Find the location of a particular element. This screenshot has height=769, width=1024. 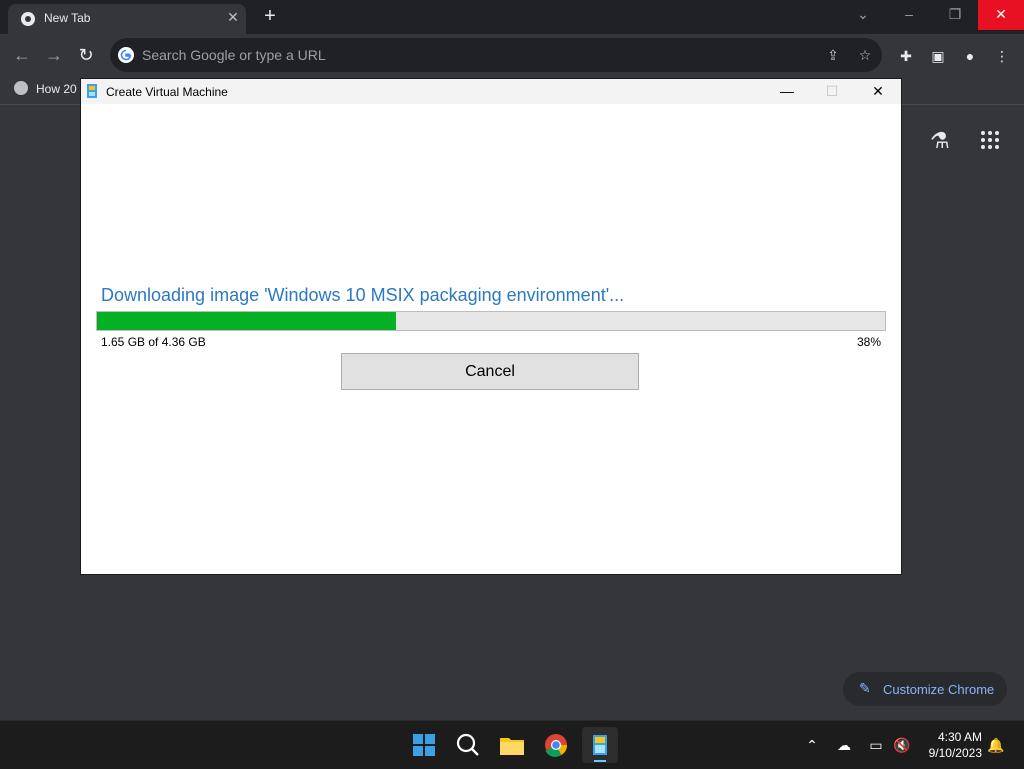

bookmark-label: How 20 is located at coordinates (56, 89).